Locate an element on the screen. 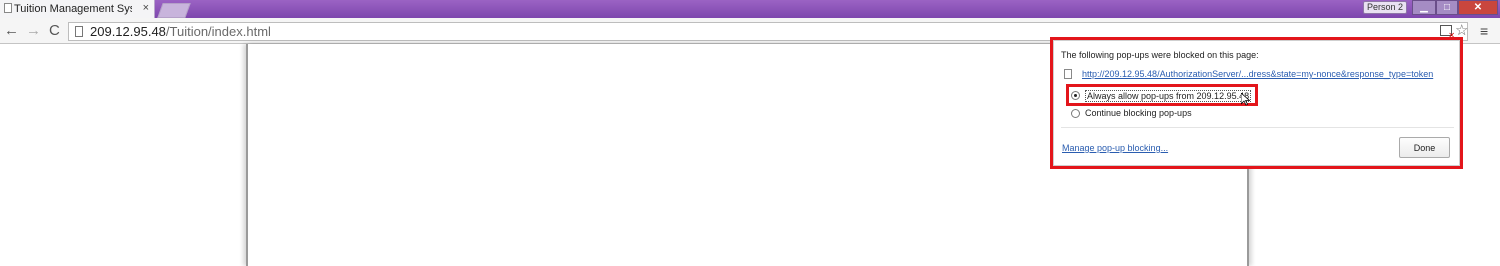 The height and width of the screenshot is (266, 1500). url-text: 209.12.95.48/Tuition/index.html is located at coordinates (180, 31).